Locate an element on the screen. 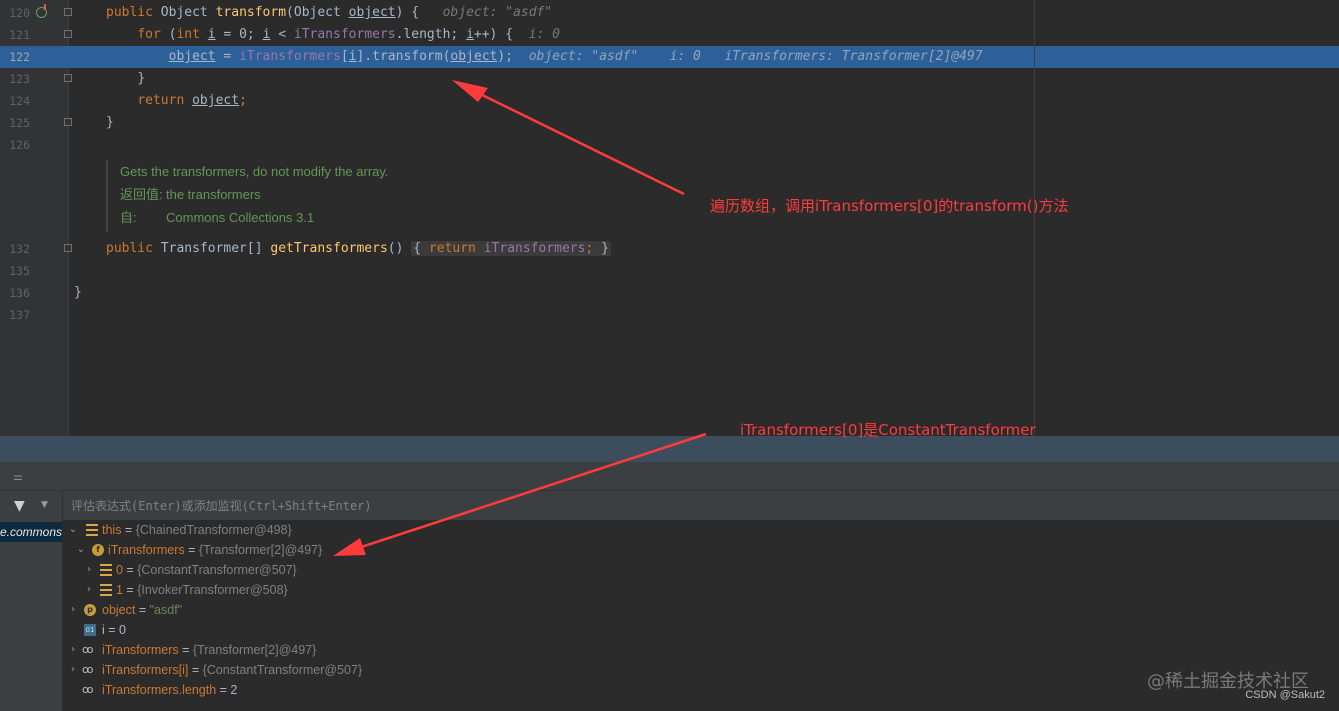 This screenshot has height=711, width=1339. code-line-125: 125 } is located at coordinates (669, 123).